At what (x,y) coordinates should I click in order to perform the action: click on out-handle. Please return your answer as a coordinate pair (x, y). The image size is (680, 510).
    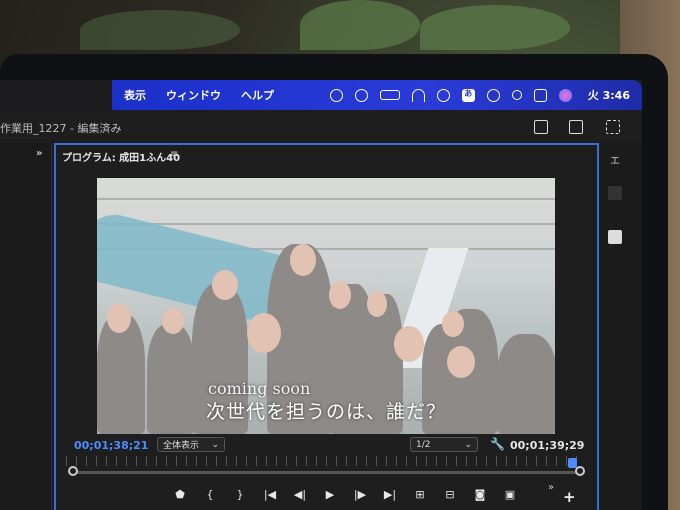
    Looking at the image, I should click on (580, 471).